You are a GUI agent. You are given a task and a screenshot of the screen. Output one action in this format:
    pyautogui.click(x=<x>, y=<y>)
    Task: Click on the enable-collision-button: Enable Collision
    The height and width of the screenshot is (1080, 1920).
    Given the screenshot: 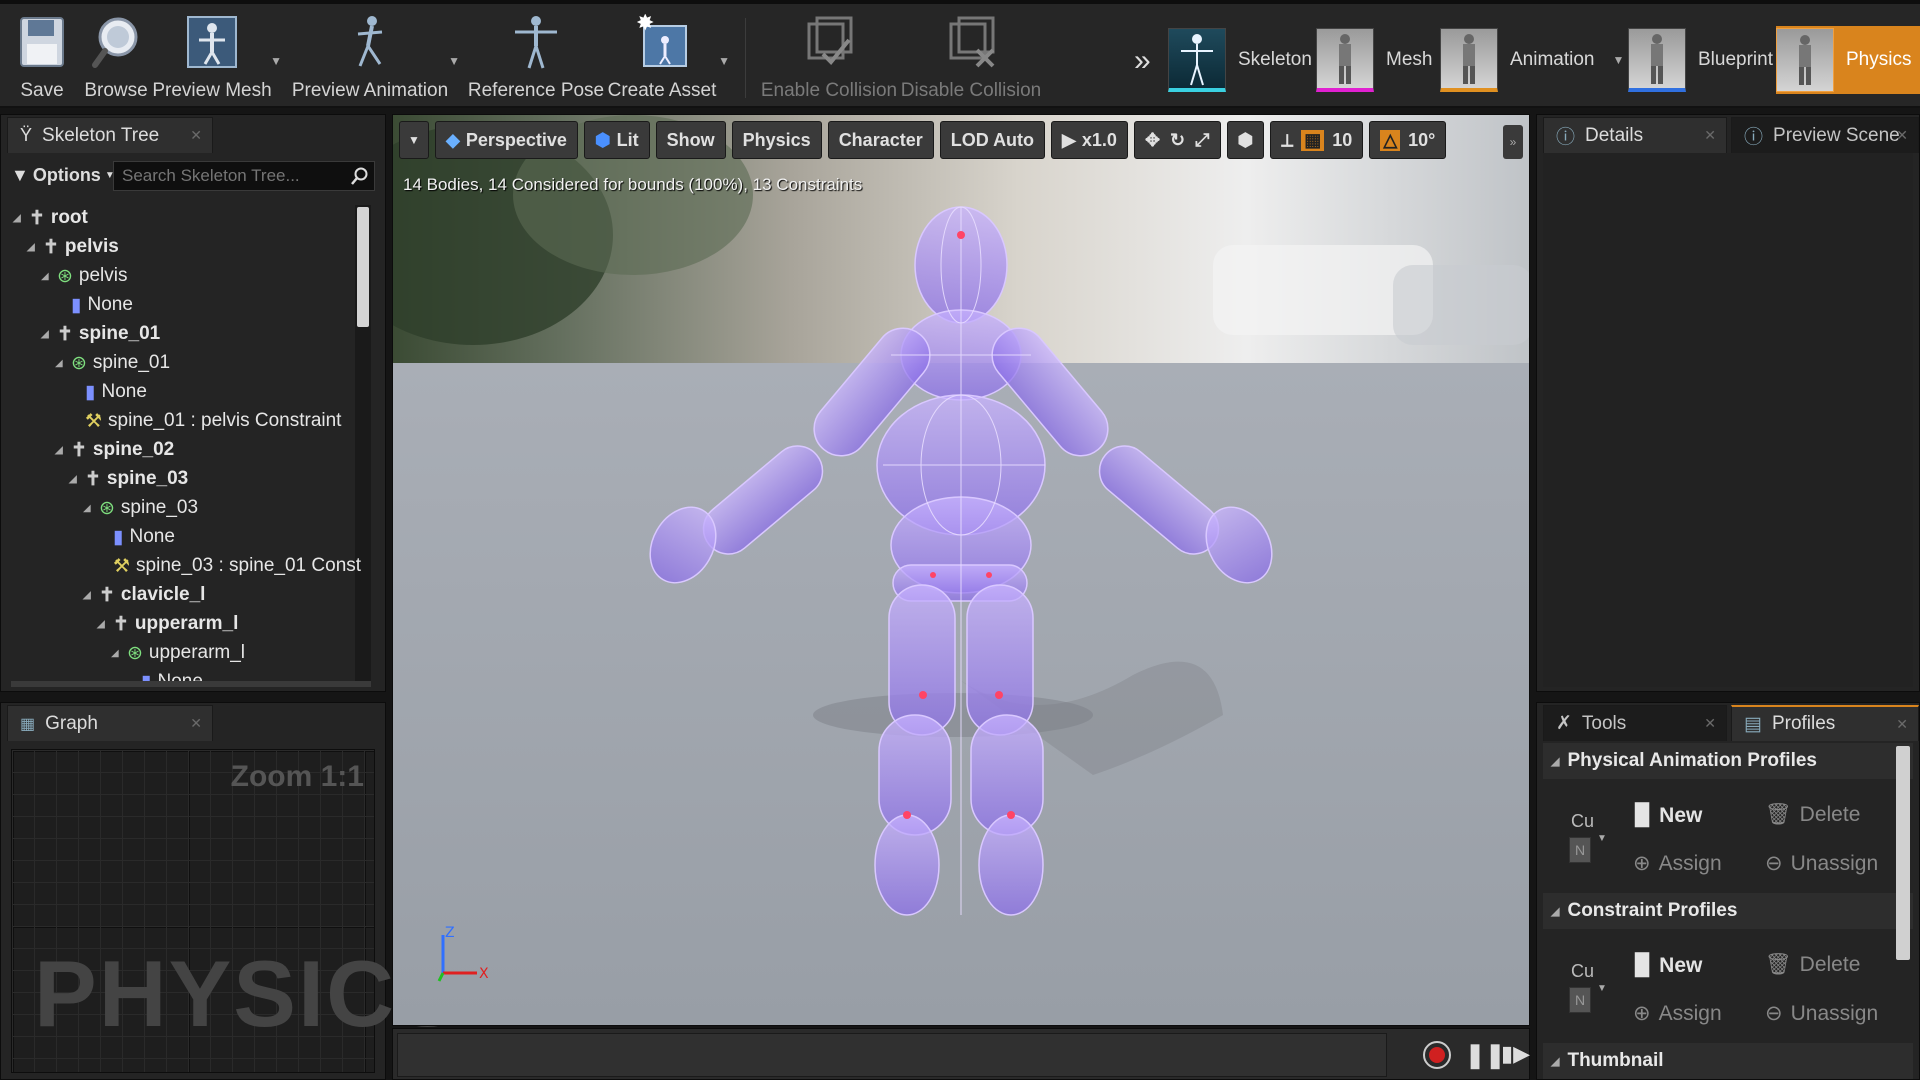 What is the action you would take?
    pyautogui.click(x=829, y=58)
    